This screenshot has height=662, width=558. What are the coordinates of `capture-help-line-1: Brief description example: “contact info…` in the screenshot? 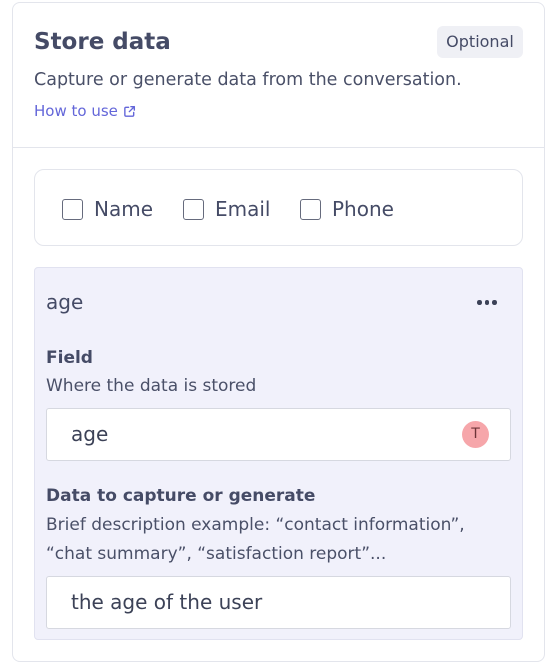 It's located at (255, 525).